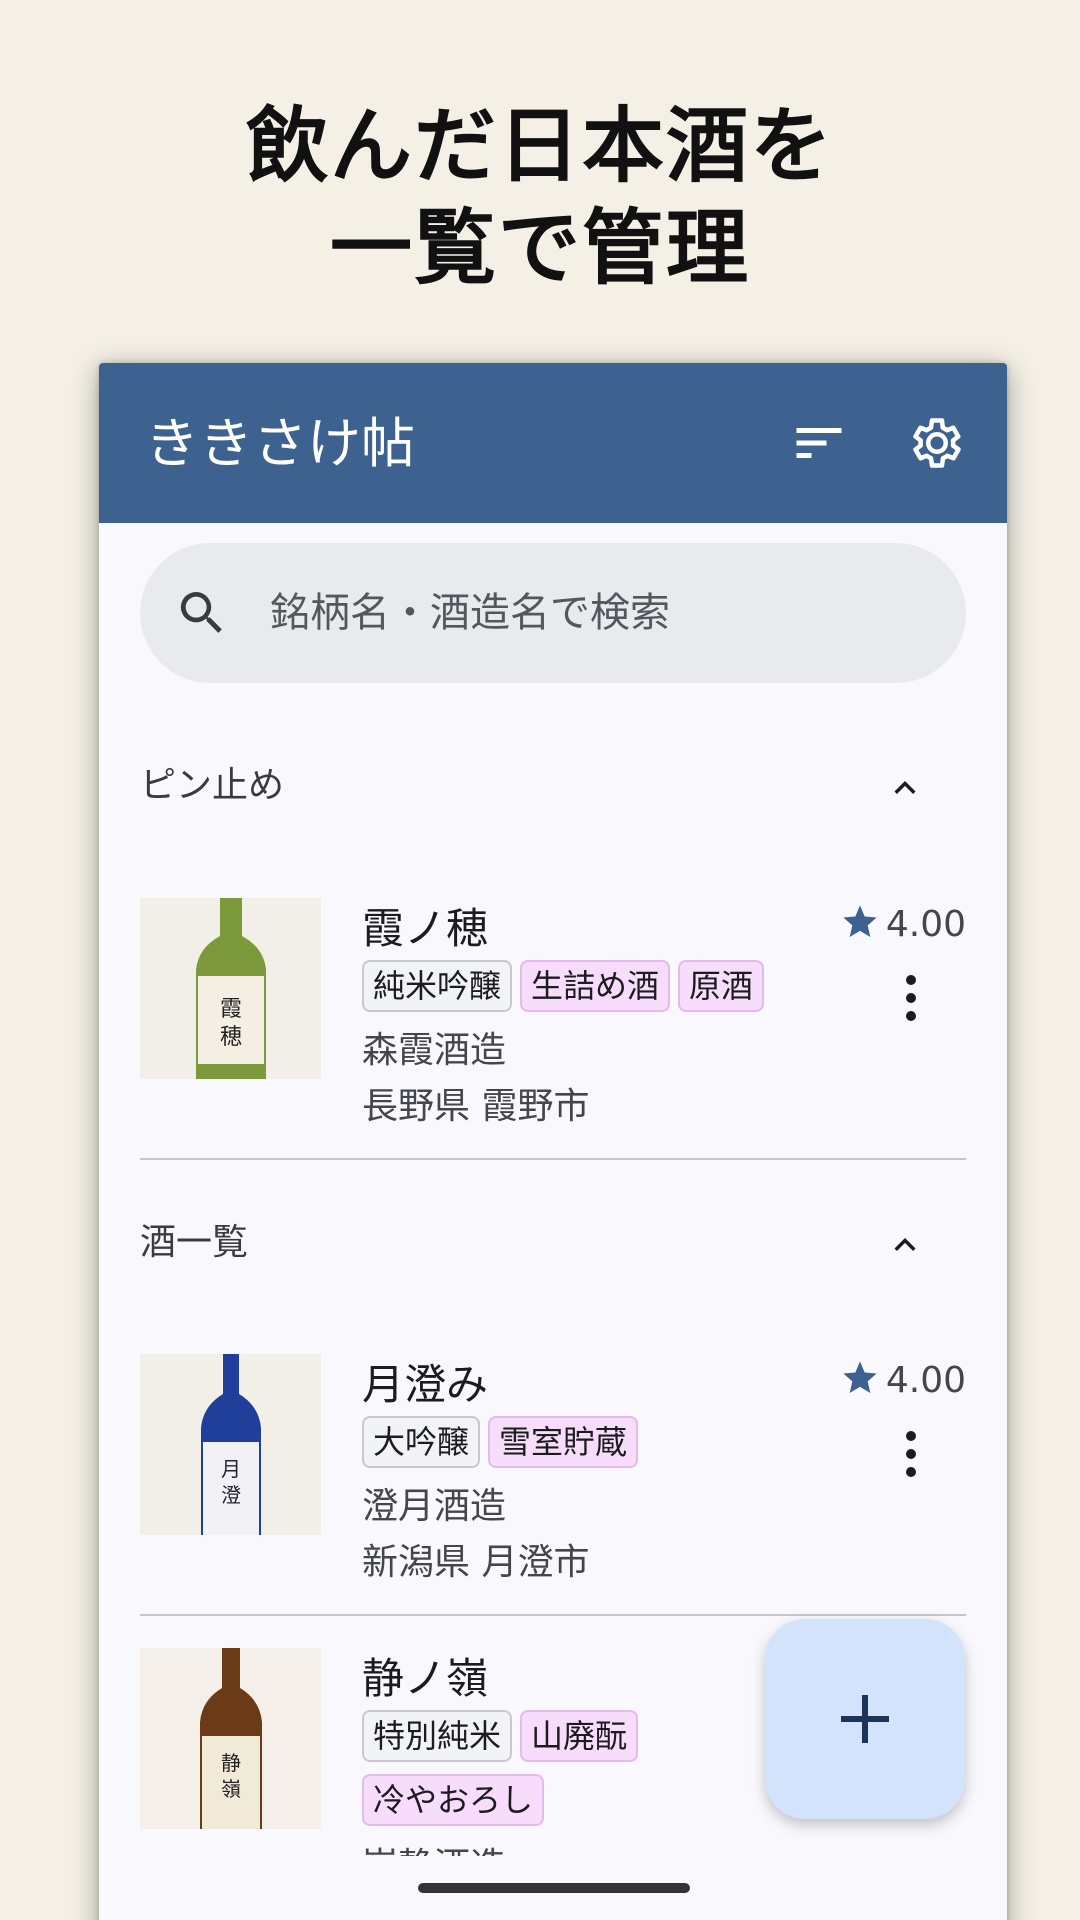  Describe the element at coordinates (230, 988) in the screenshot. I see `sake-bottle-image: 霞 穂` at that location.